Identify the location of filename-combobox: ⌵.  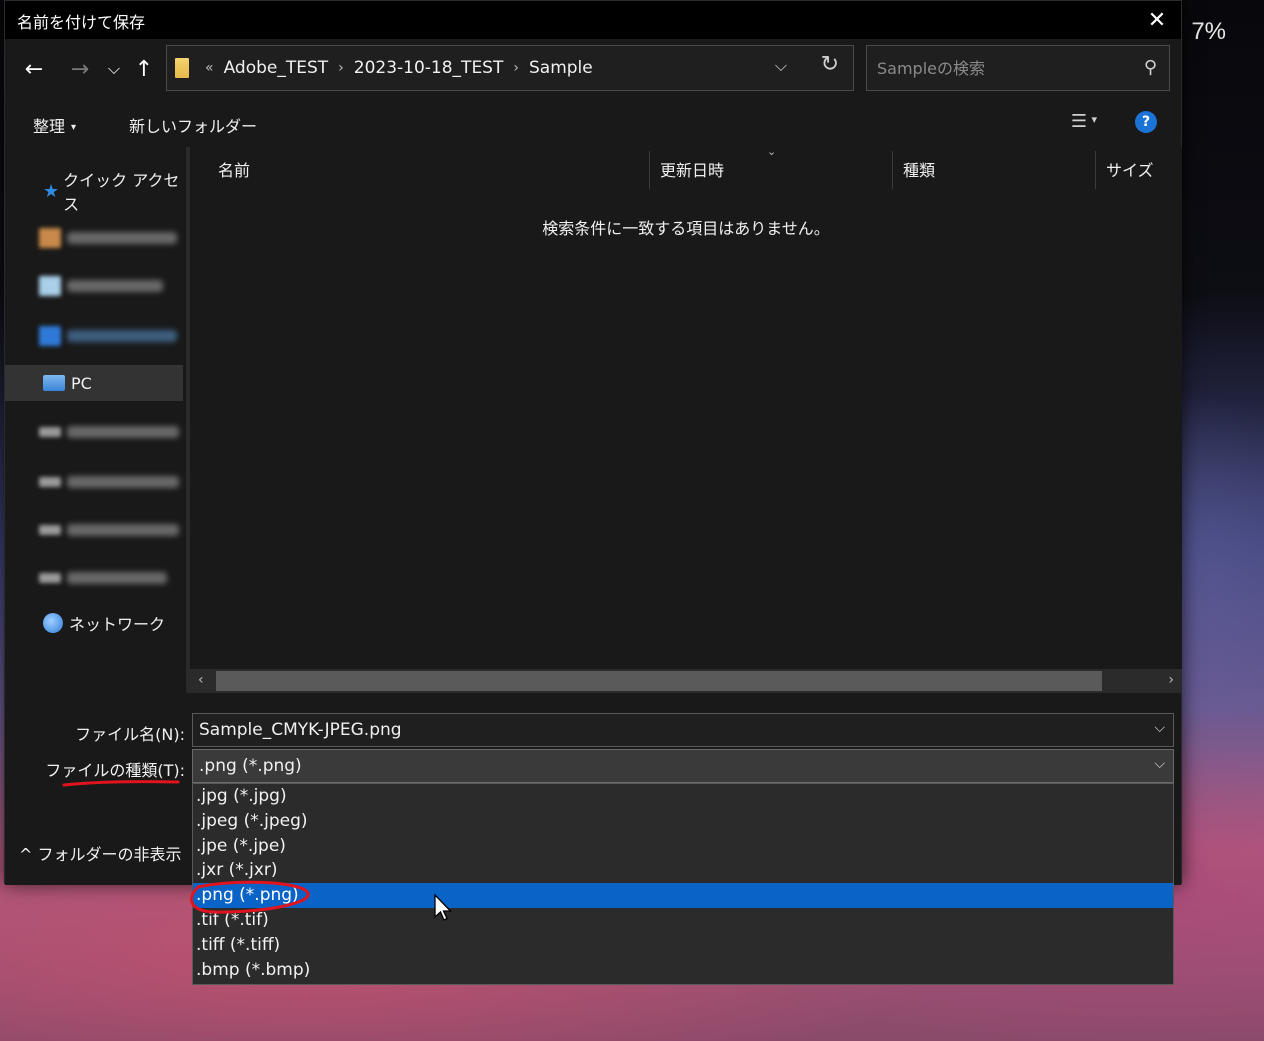
(683, 730).